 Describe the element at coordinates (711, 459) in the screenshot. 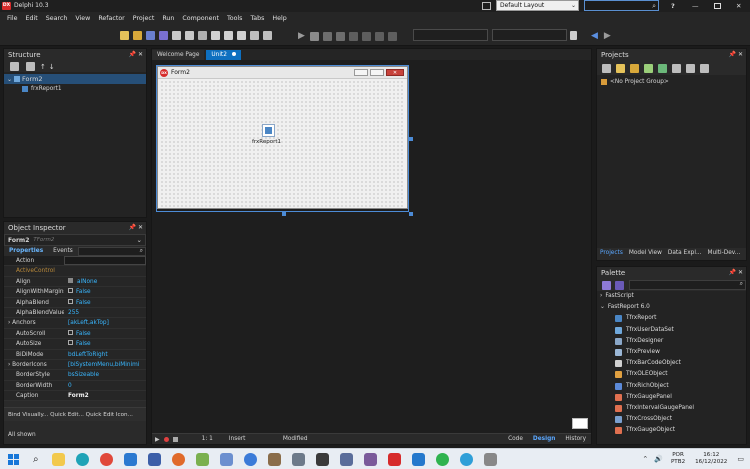

I see `clock: 16:12 16/12/2022` at that location.